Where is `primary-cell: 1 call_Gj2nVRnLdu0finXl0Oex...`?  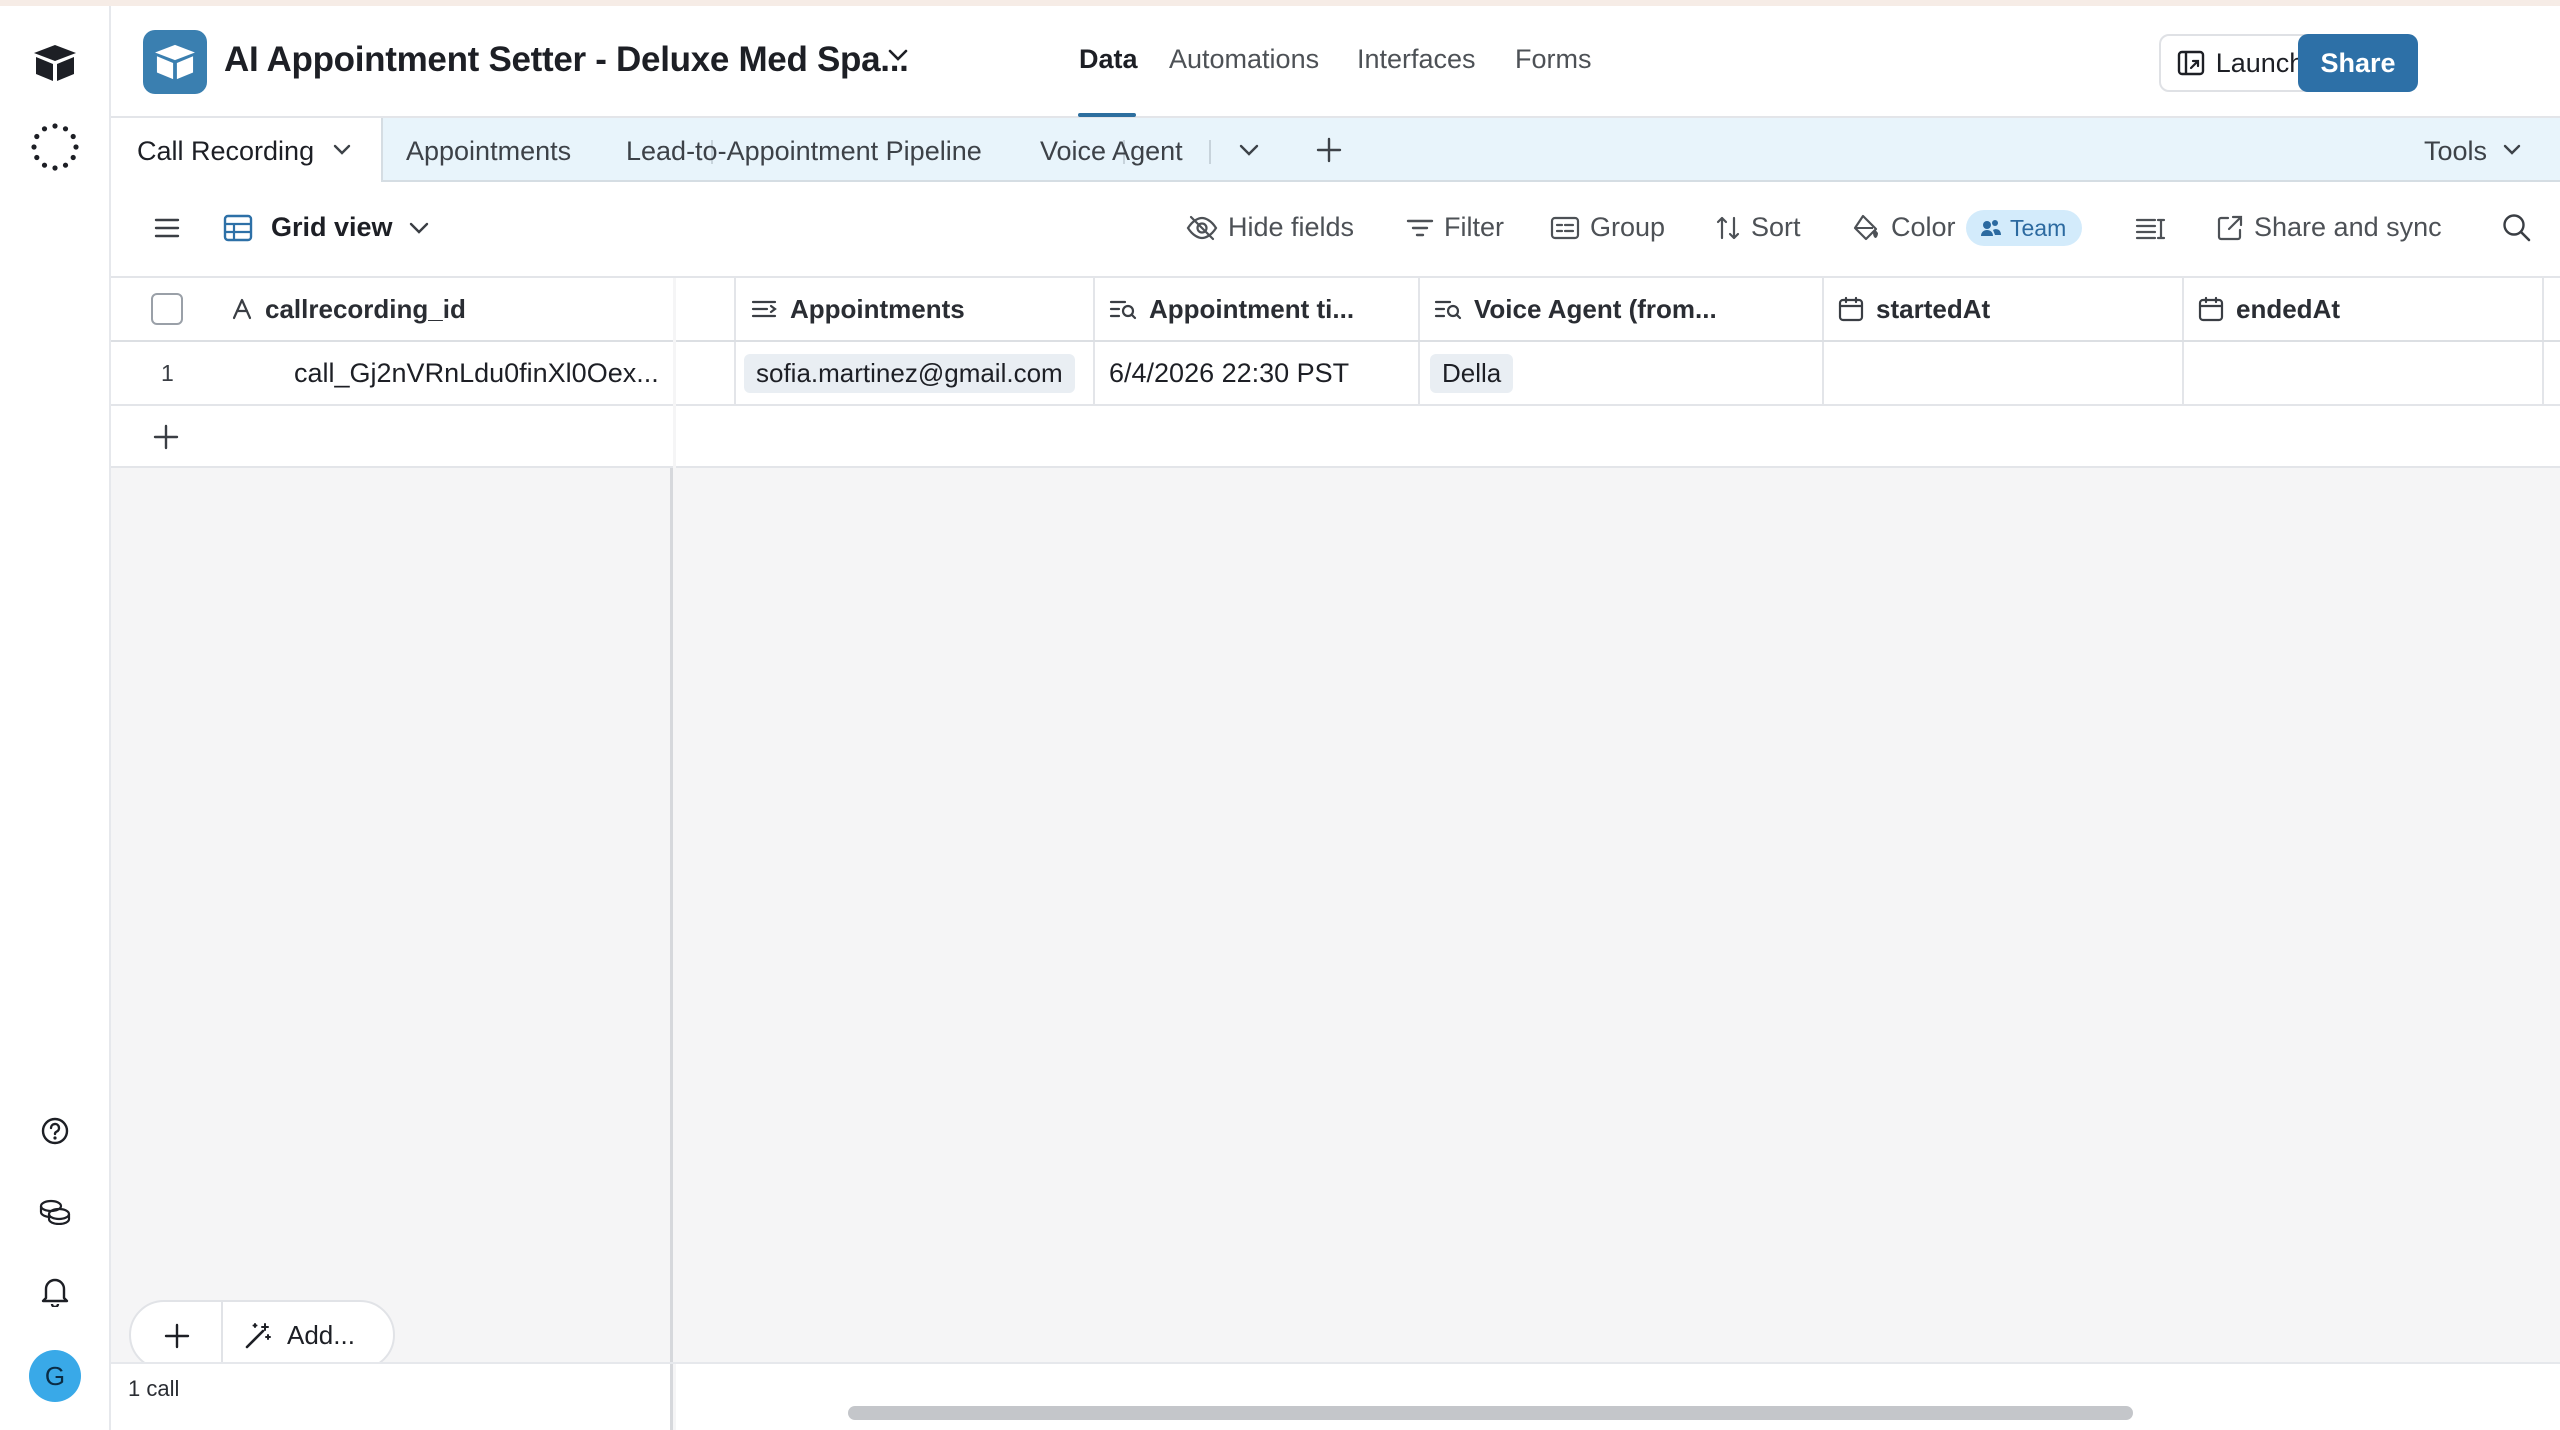 primary-cell: 1 call_Gj2nVRnLdu0finXl0Oex... is located at coordinates (392, 373).